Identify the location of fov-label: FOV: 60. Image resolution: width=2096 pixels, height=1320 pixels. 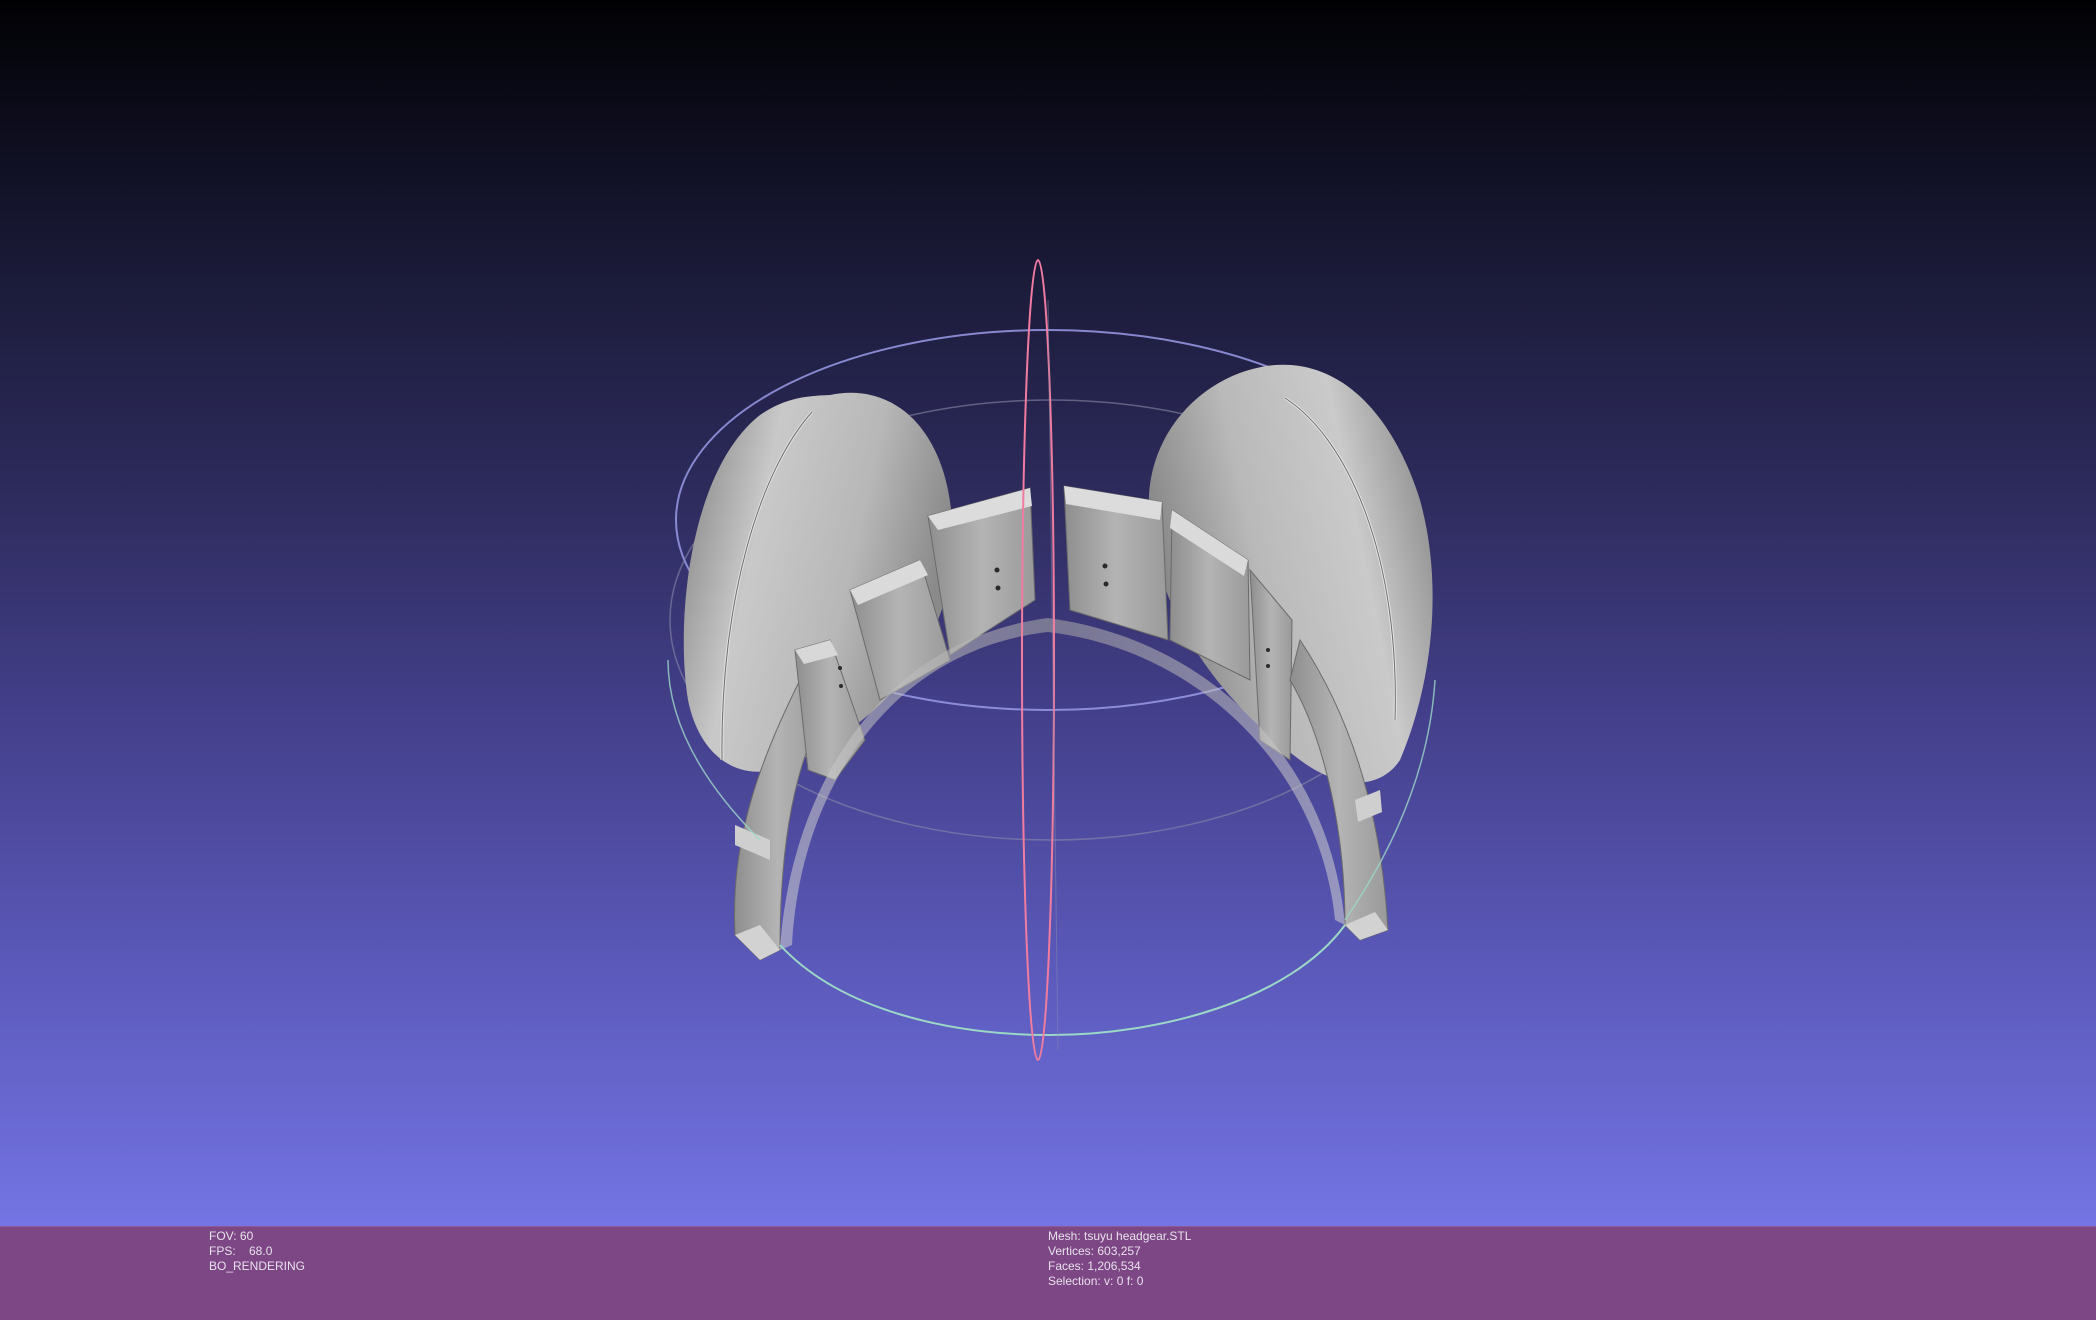
(231, 1236).